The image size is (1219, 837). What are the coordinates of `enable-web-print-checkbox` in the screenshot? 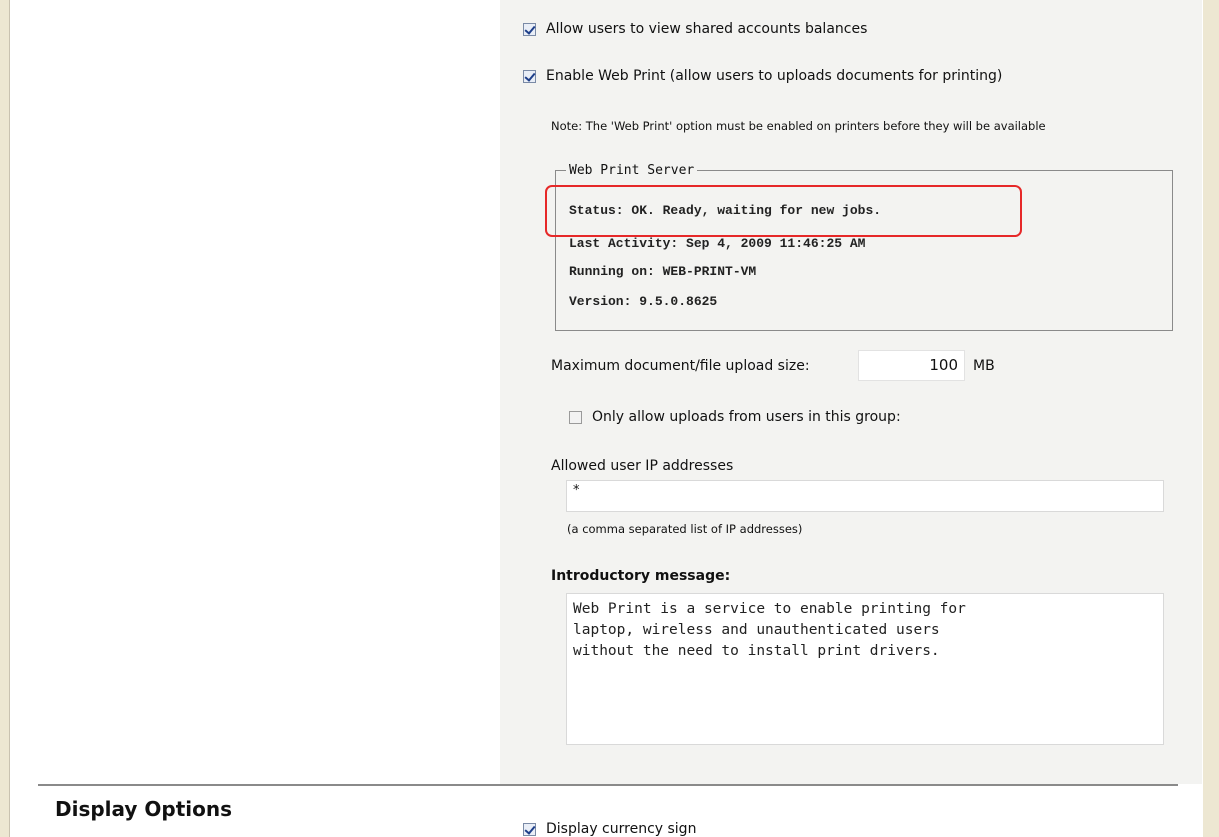 It's located at (529, 76).